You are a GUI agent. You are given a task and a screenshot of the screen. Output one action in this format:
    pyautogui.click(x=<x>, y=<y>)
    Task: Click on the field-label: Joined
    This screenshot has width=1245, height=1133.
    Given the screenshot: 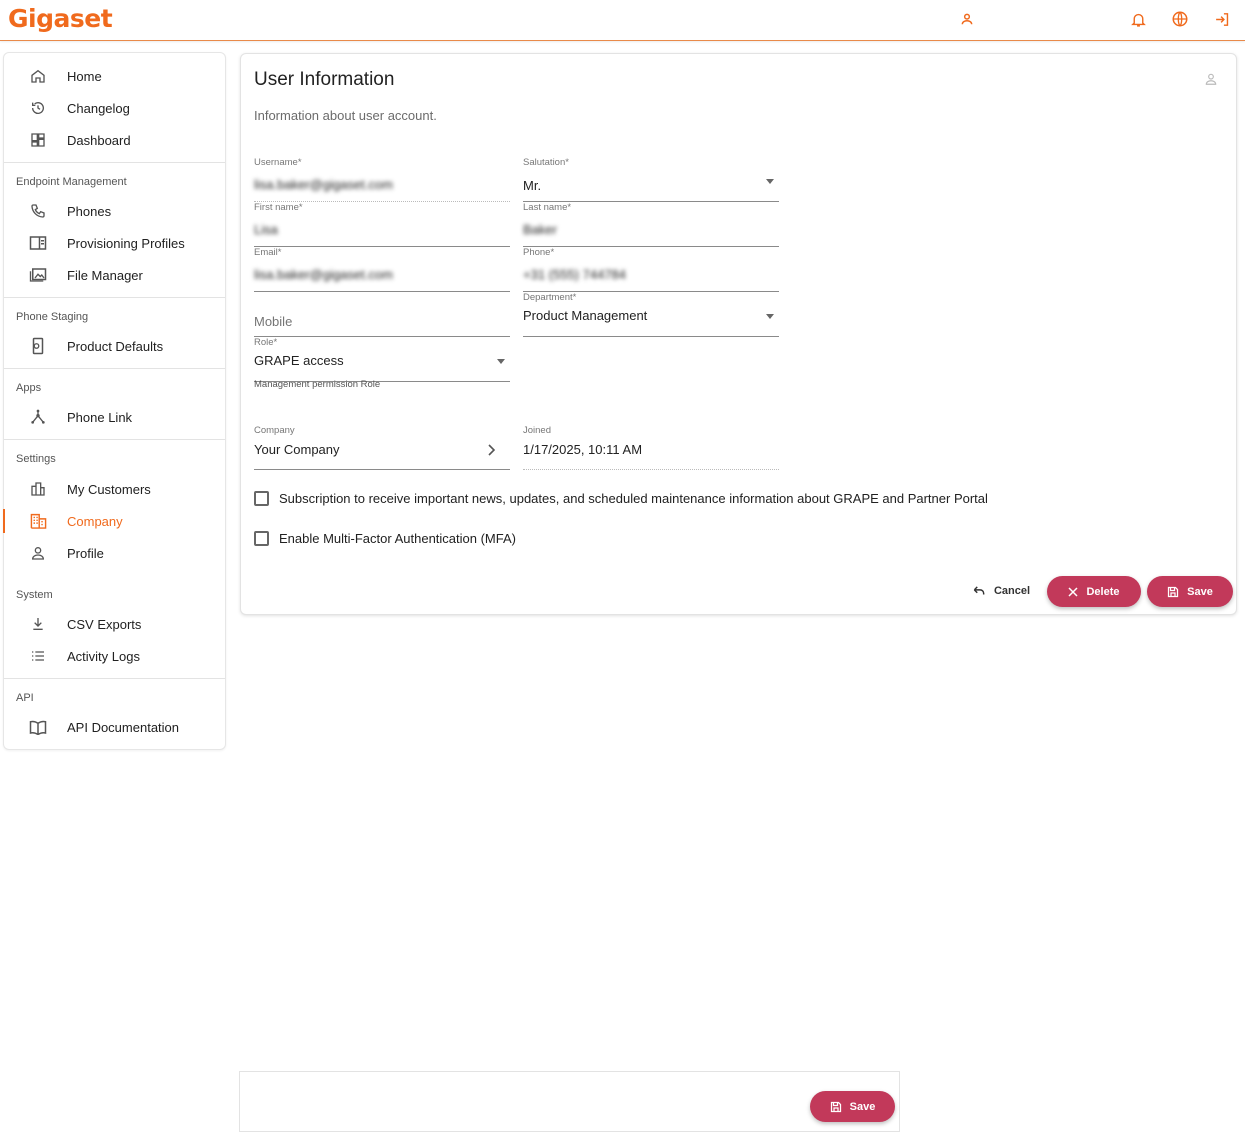 What is the action you would take?
    pyautogui.click(x=537, y=430)
    